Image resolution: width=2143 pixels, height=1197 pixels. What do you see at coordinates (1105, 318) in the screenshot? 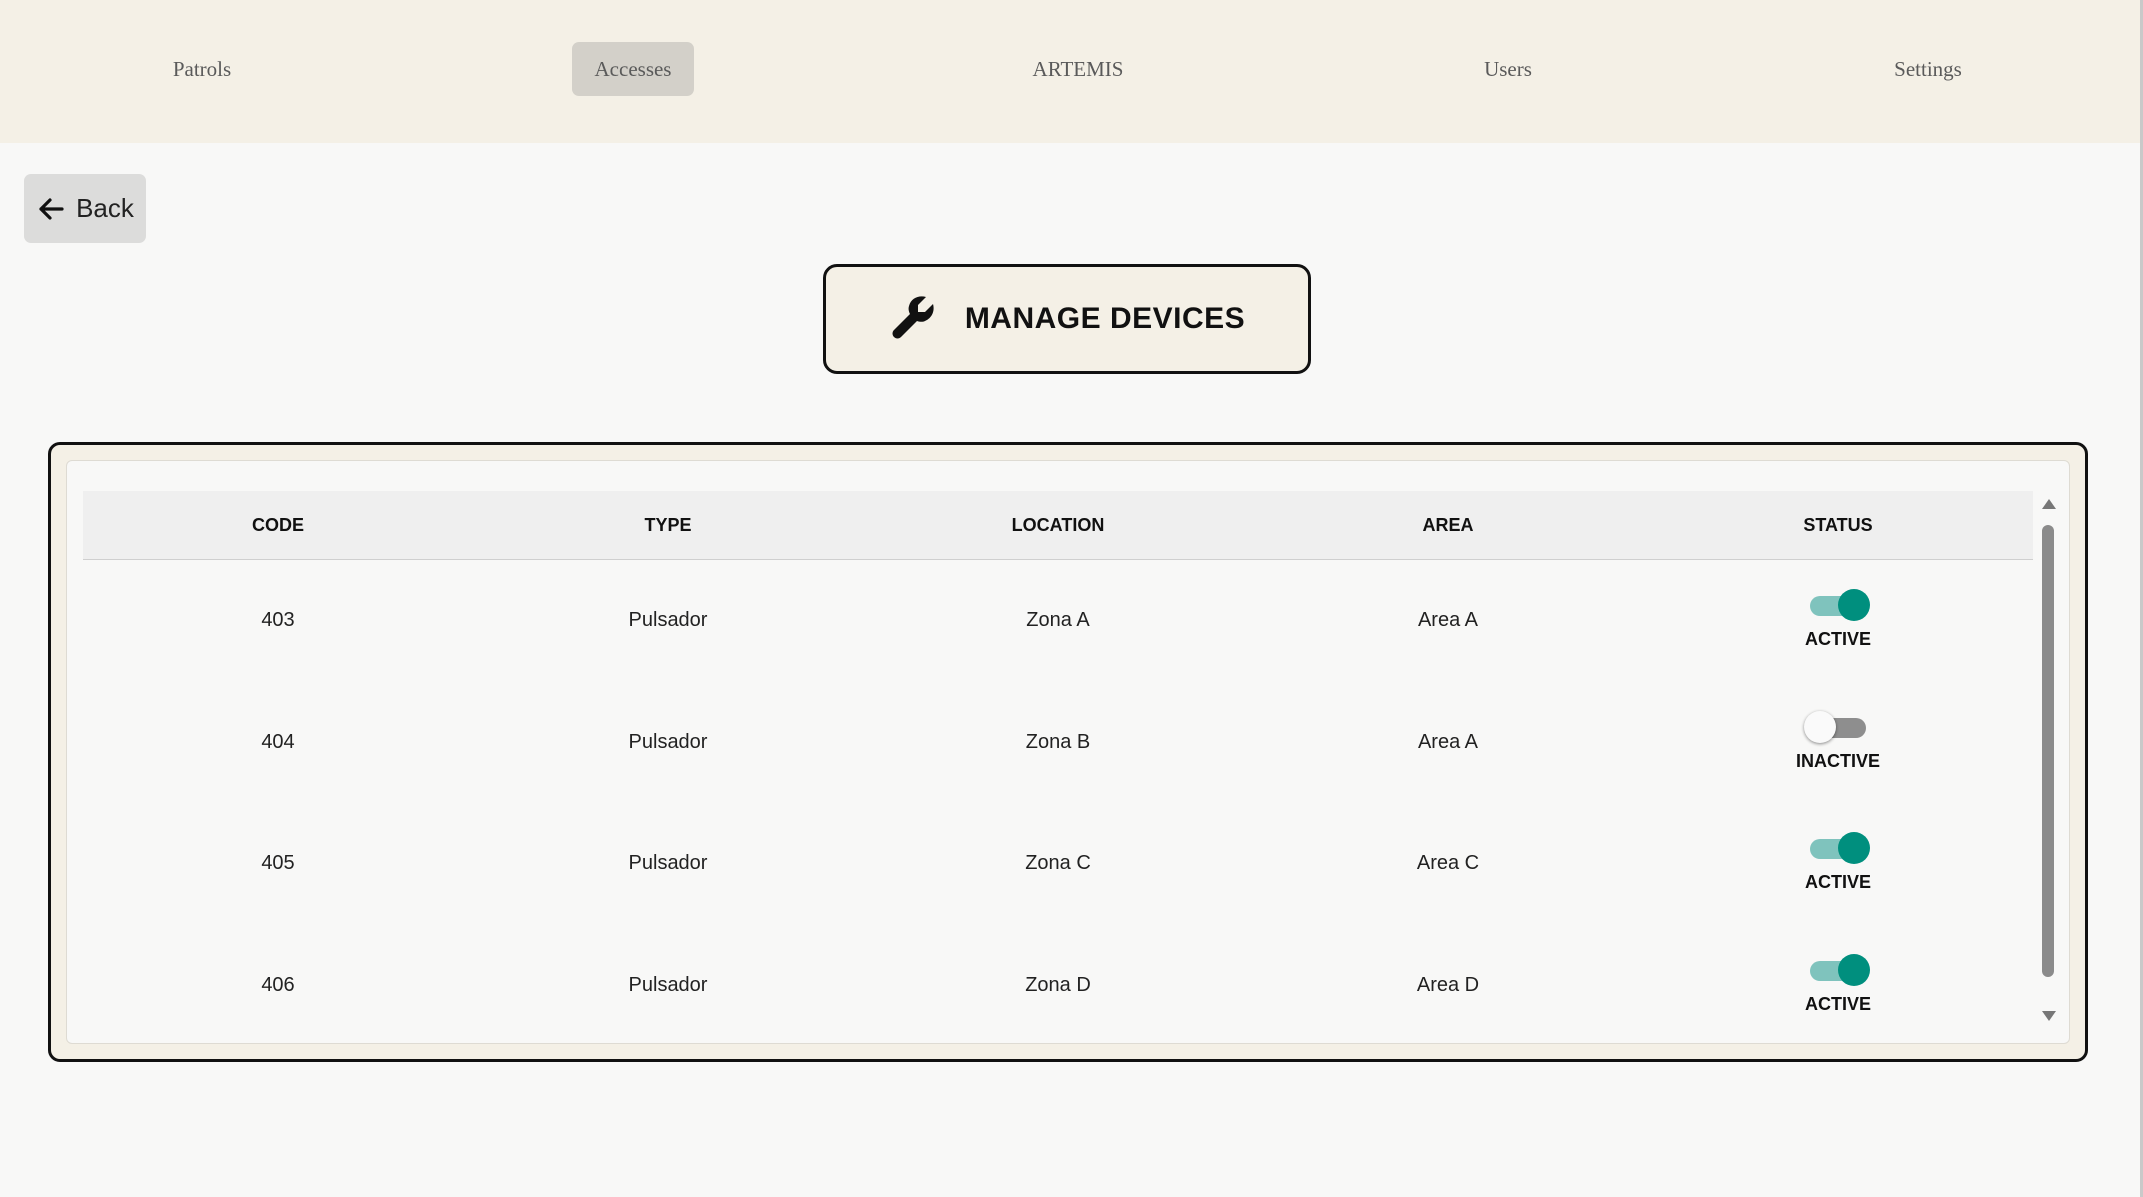
I see `page-title: MANAGE DEVICES` at bounding box center [1105, 318].